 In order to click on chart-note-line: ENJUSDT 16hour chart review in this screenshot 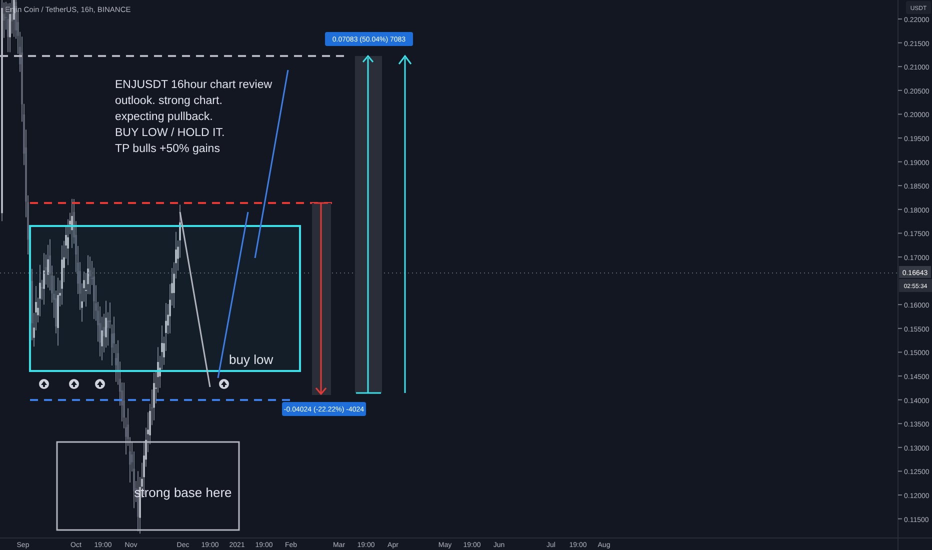, I will do `click(193, 85)`.